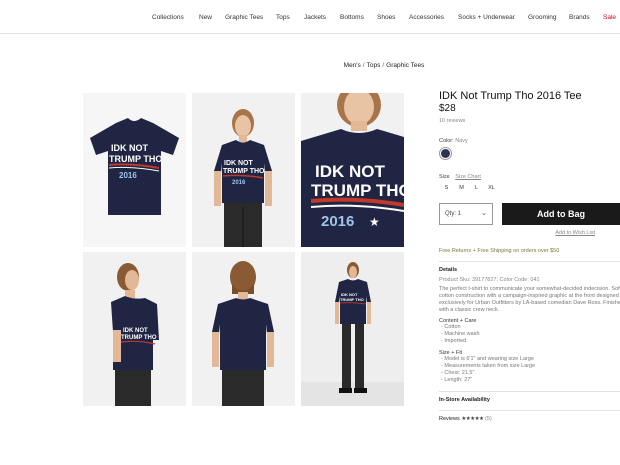  Describe the element at coordinates (244, 17) in the screenshot. I see `nav-graphic-tees: Graphic Tees` at that location.